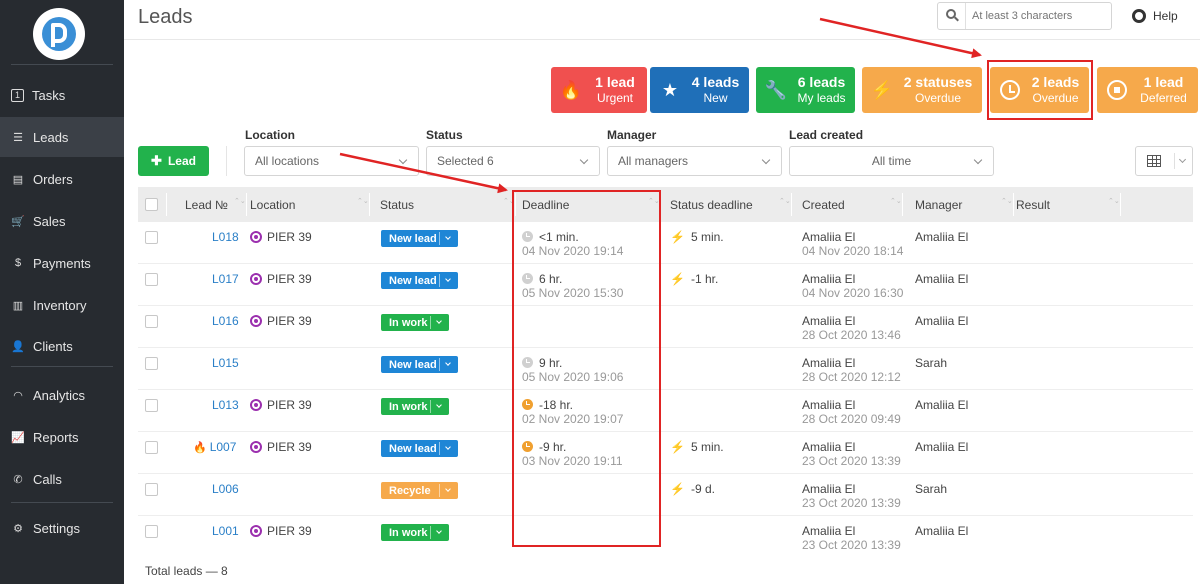  What do you see at coordinates (62, 479) in the screenshot?
I see `sidebar-item-calls: ✆ Calls` at bounding box center [62, 479].